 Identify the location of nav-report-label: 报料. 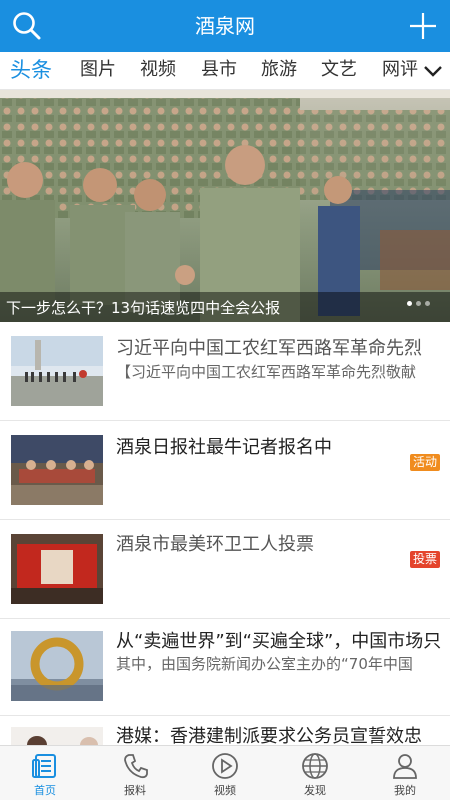
(135, 790).